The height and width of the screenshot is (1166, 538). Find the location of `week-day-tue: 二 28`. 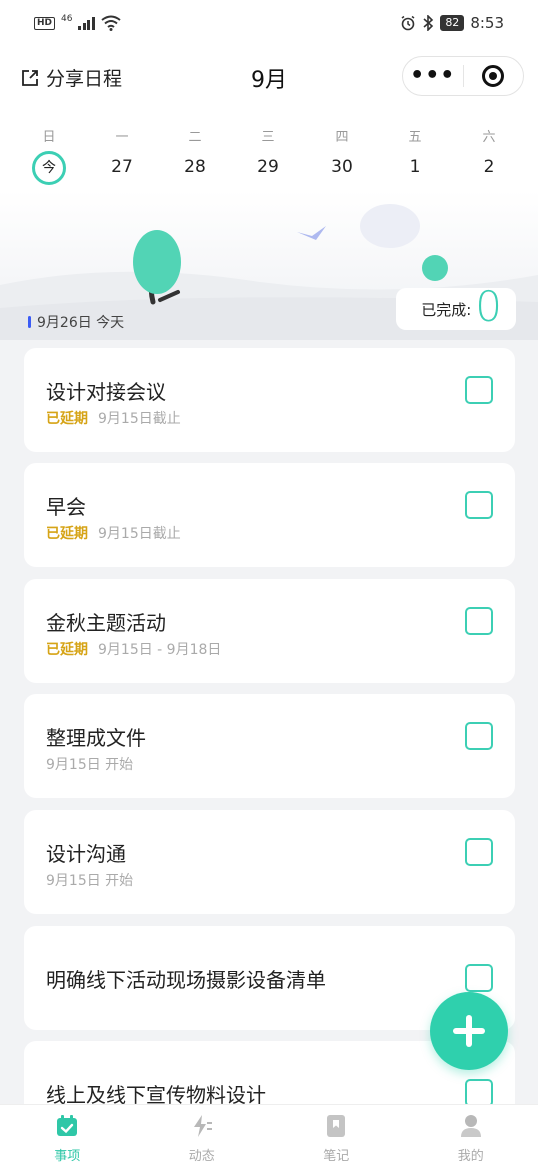

week-day-tue: 二 28 is located at coordinates (195, 154).